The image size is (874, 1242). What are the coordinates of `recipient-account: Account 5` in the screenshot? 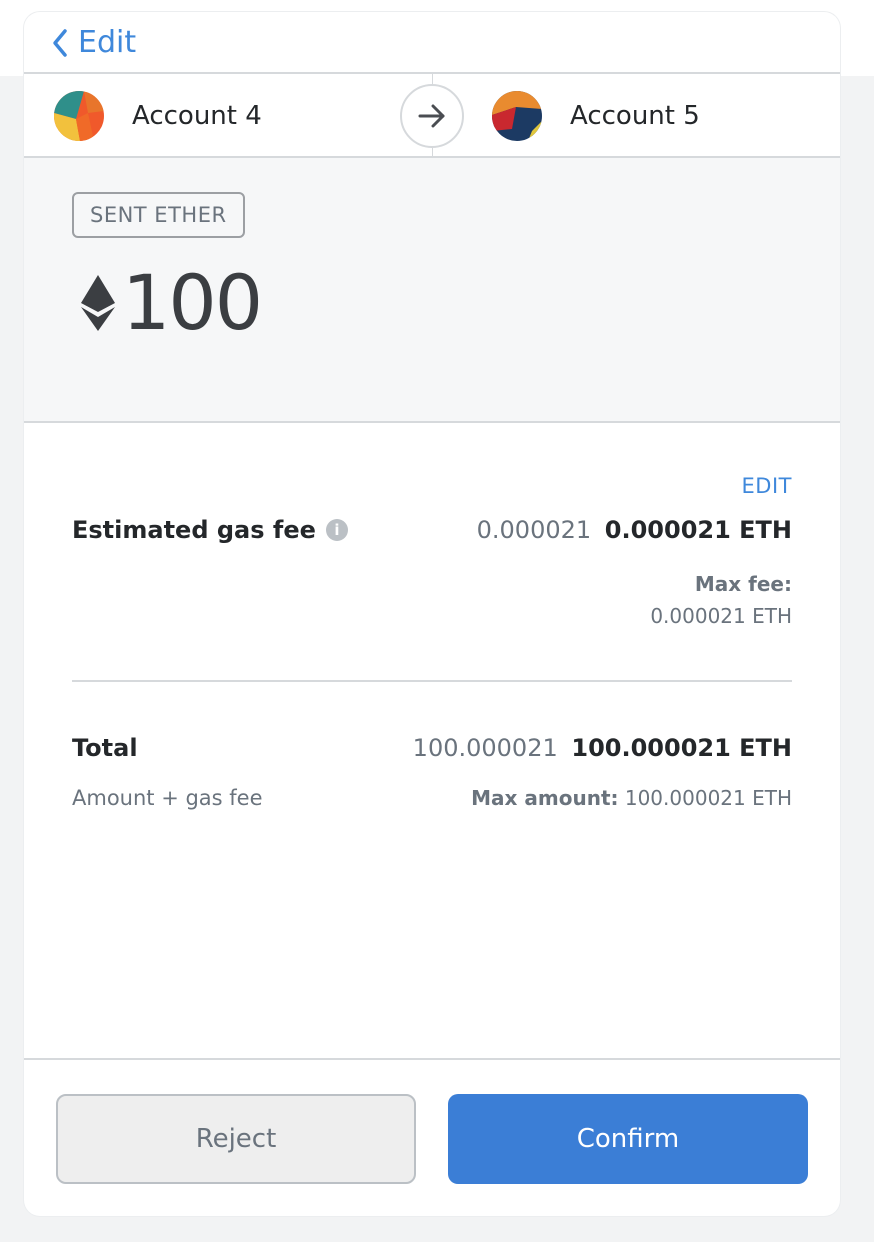 It's located at (596, 116).